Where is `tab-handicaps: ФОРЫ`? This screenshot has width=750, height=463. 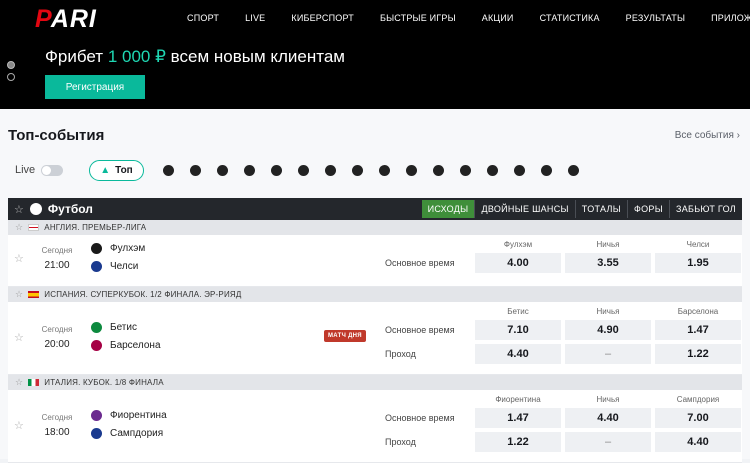
tab-handicaps: ФОРЫ is located at coordinates (649, 209).